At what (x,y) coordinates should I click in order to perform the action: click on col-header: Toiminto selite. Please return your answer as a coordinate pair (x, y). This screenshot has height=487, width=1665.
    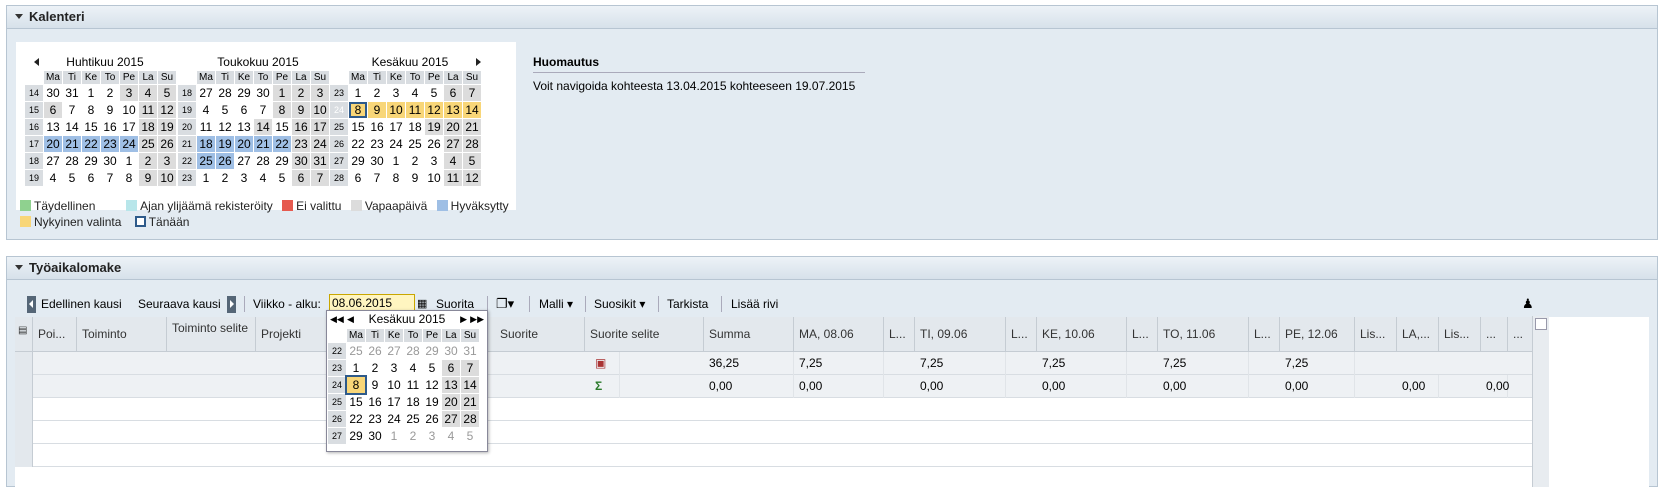
    Looking at the image, I should click on (211, 334).